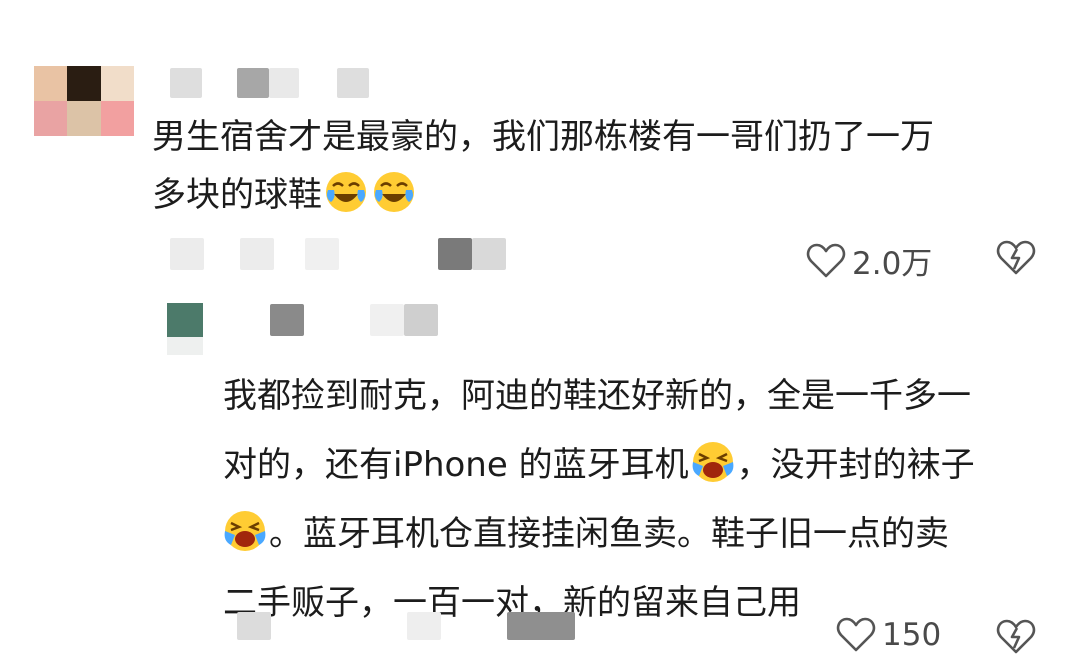  What do you see at coordinates (609, 534) in the screenshot?
I see `reply-line-3-text: 。蓝牙耳机仓直接挂闲鱼卖。鞋子旧一点的卖` at bounding box center [609, 534].